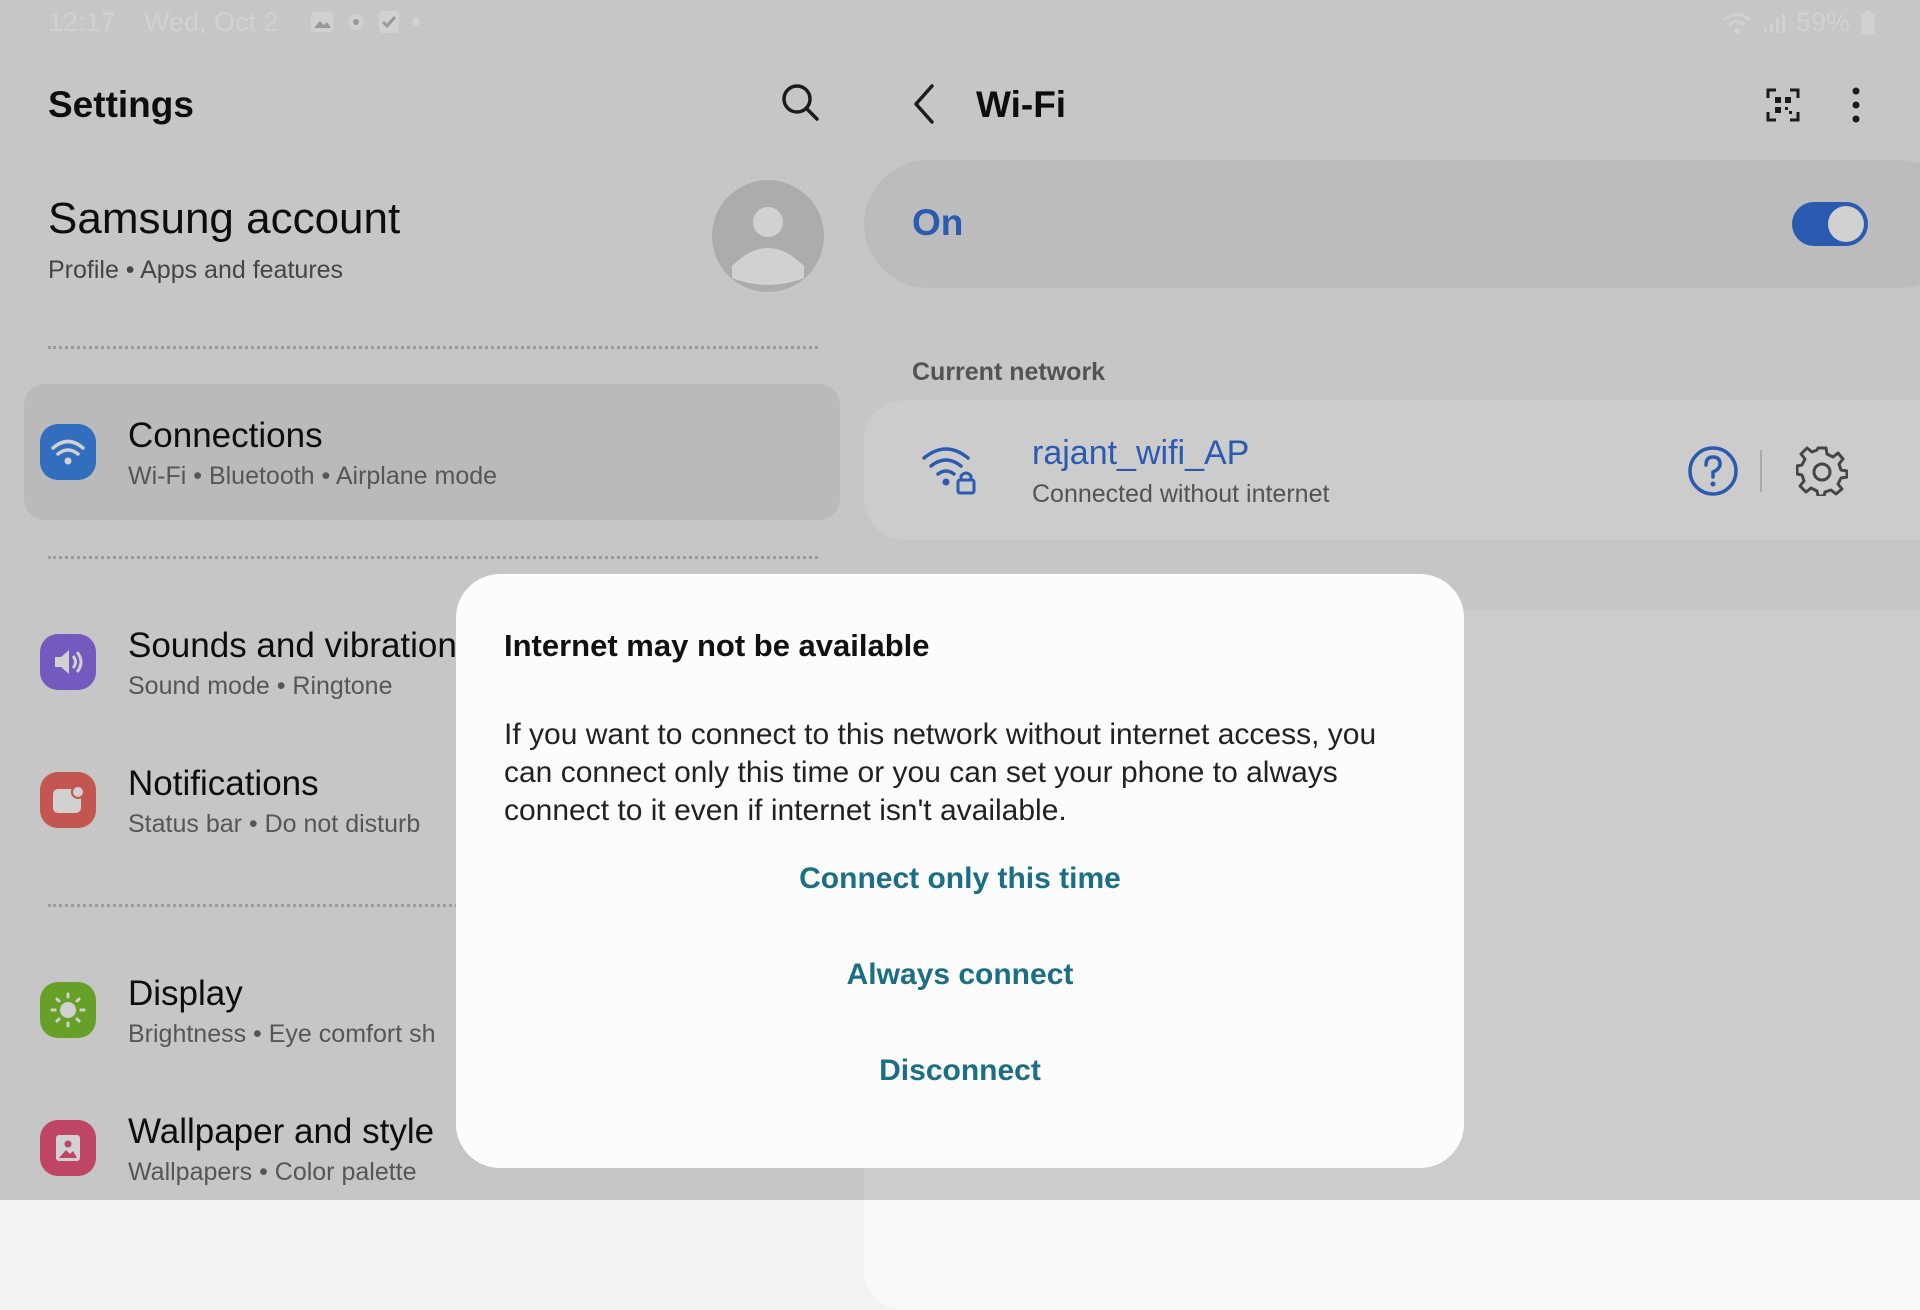 This screenshot has width=1920, height=1310. Describe the element at coordinates (717, 645) in the screenshot. I see `dialog-title: Internet may not be available` at that location.